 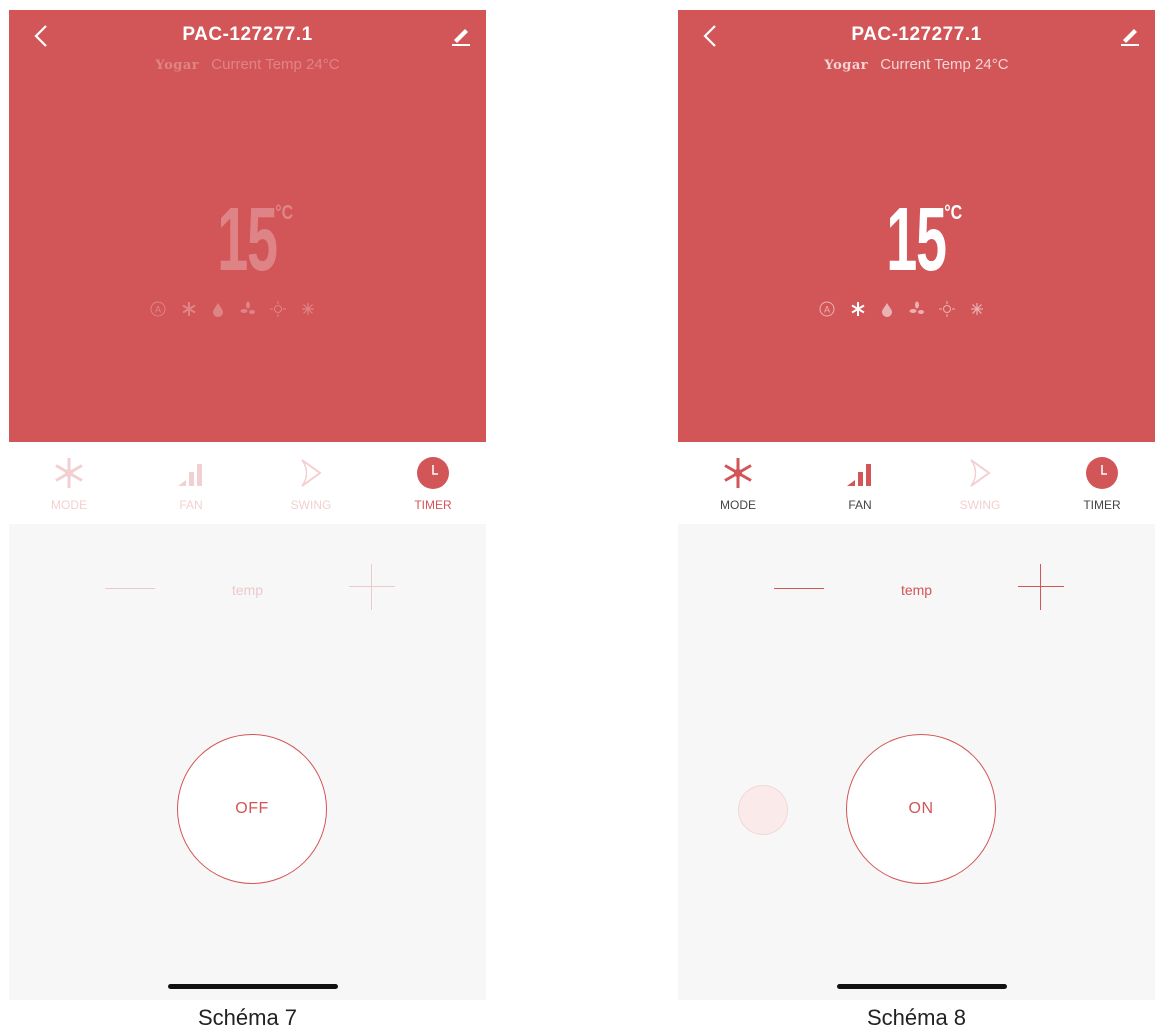 I want to click on power-button: OFF, so click(x=252, y=809).